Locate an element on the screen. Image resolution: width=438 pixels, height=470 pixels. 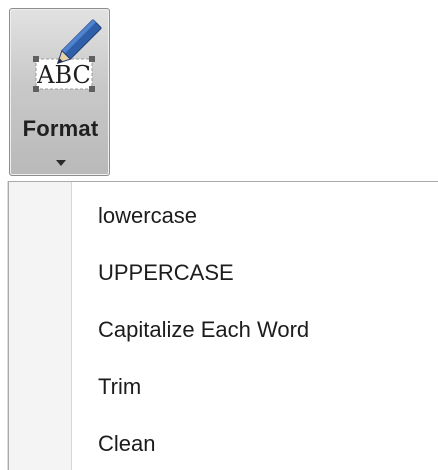
menu-item-lowercase: lowercase is located at coordinates (223, 222).